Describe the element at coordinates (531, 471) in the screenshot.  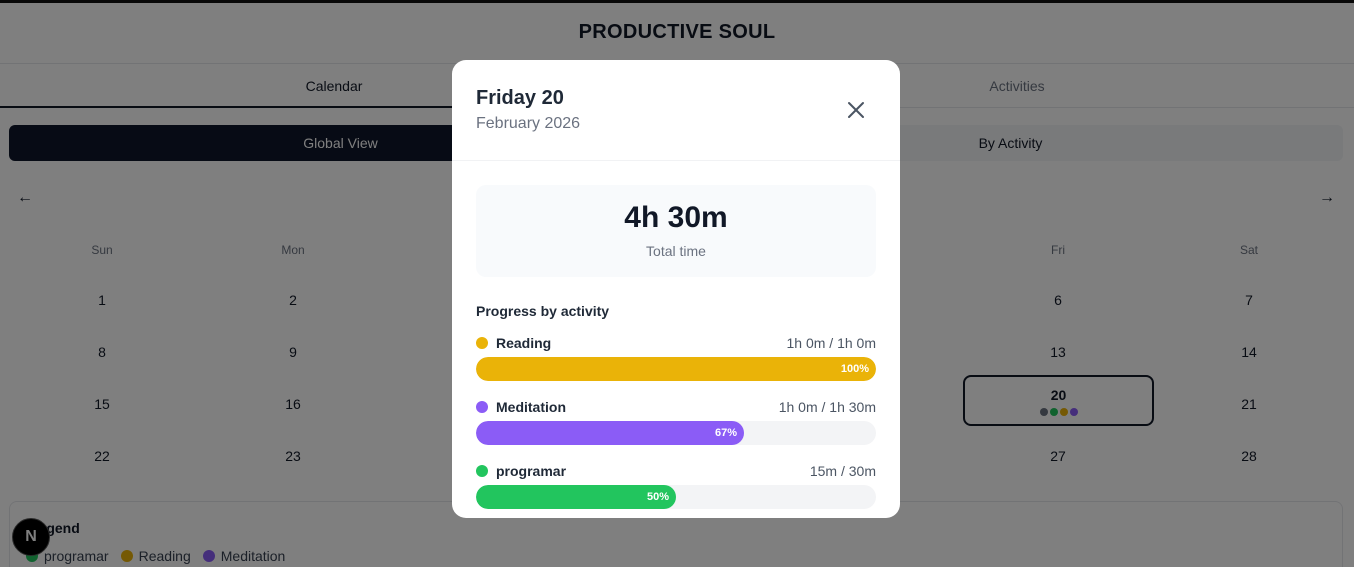
I see `activity-label: programar` at that location.